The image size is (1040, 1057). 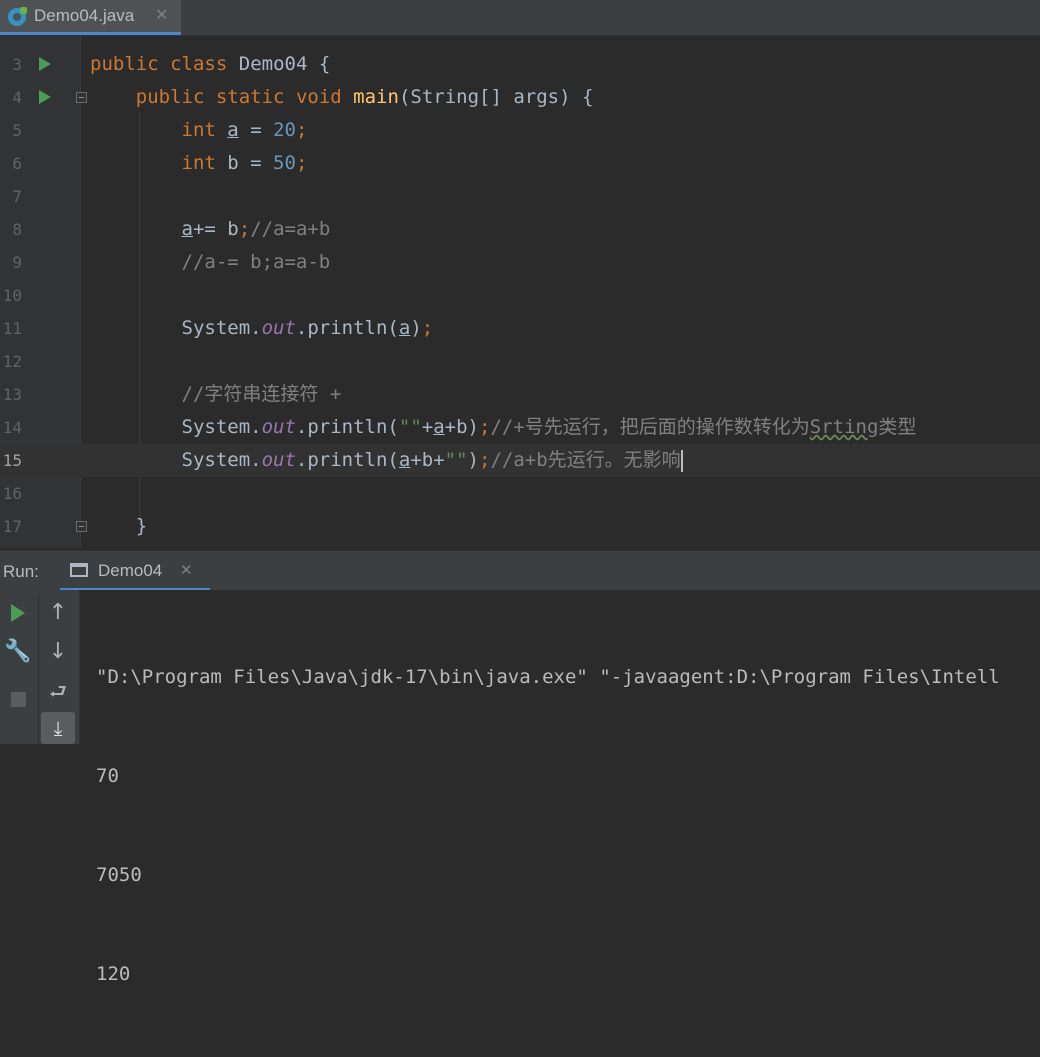 I want to click on java-class-icon, so click(x=17, y=16).